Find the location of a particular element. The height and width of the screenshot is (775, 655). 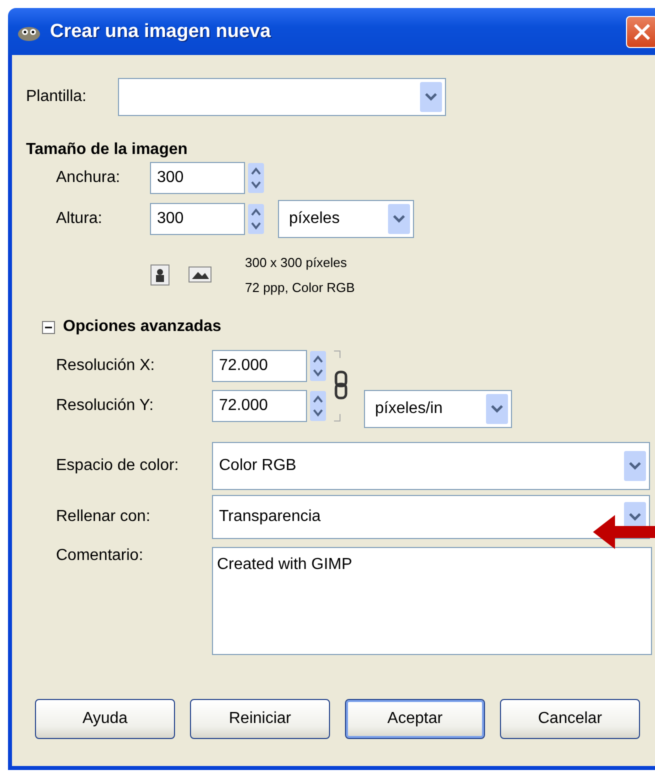

annotation-arrow is located at coordinates (624, 532).